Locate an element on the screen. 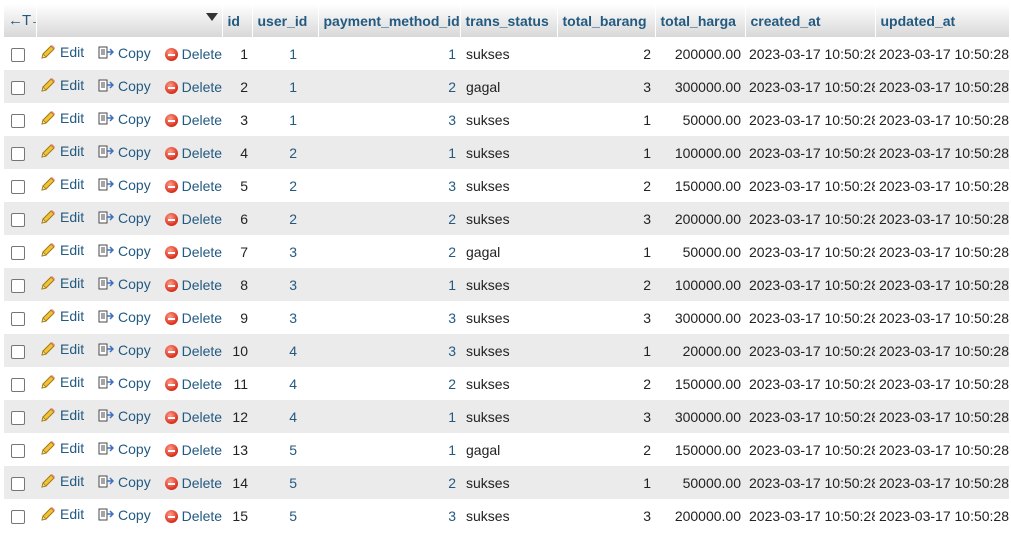  column-header-id: id is located at coordinates (237, 20).